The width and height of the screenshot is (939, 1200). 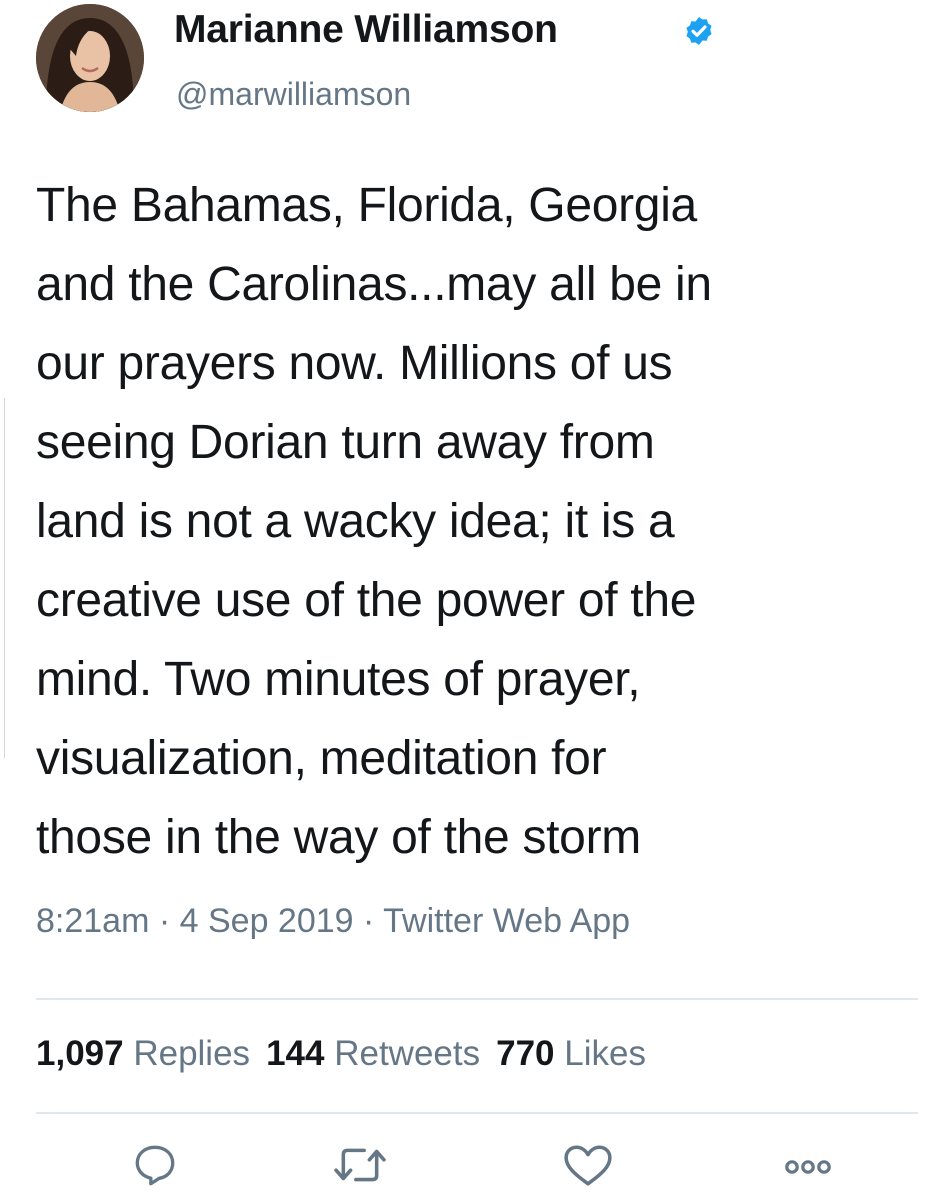 I want to click on like-button, so click(x=588, y=1165).